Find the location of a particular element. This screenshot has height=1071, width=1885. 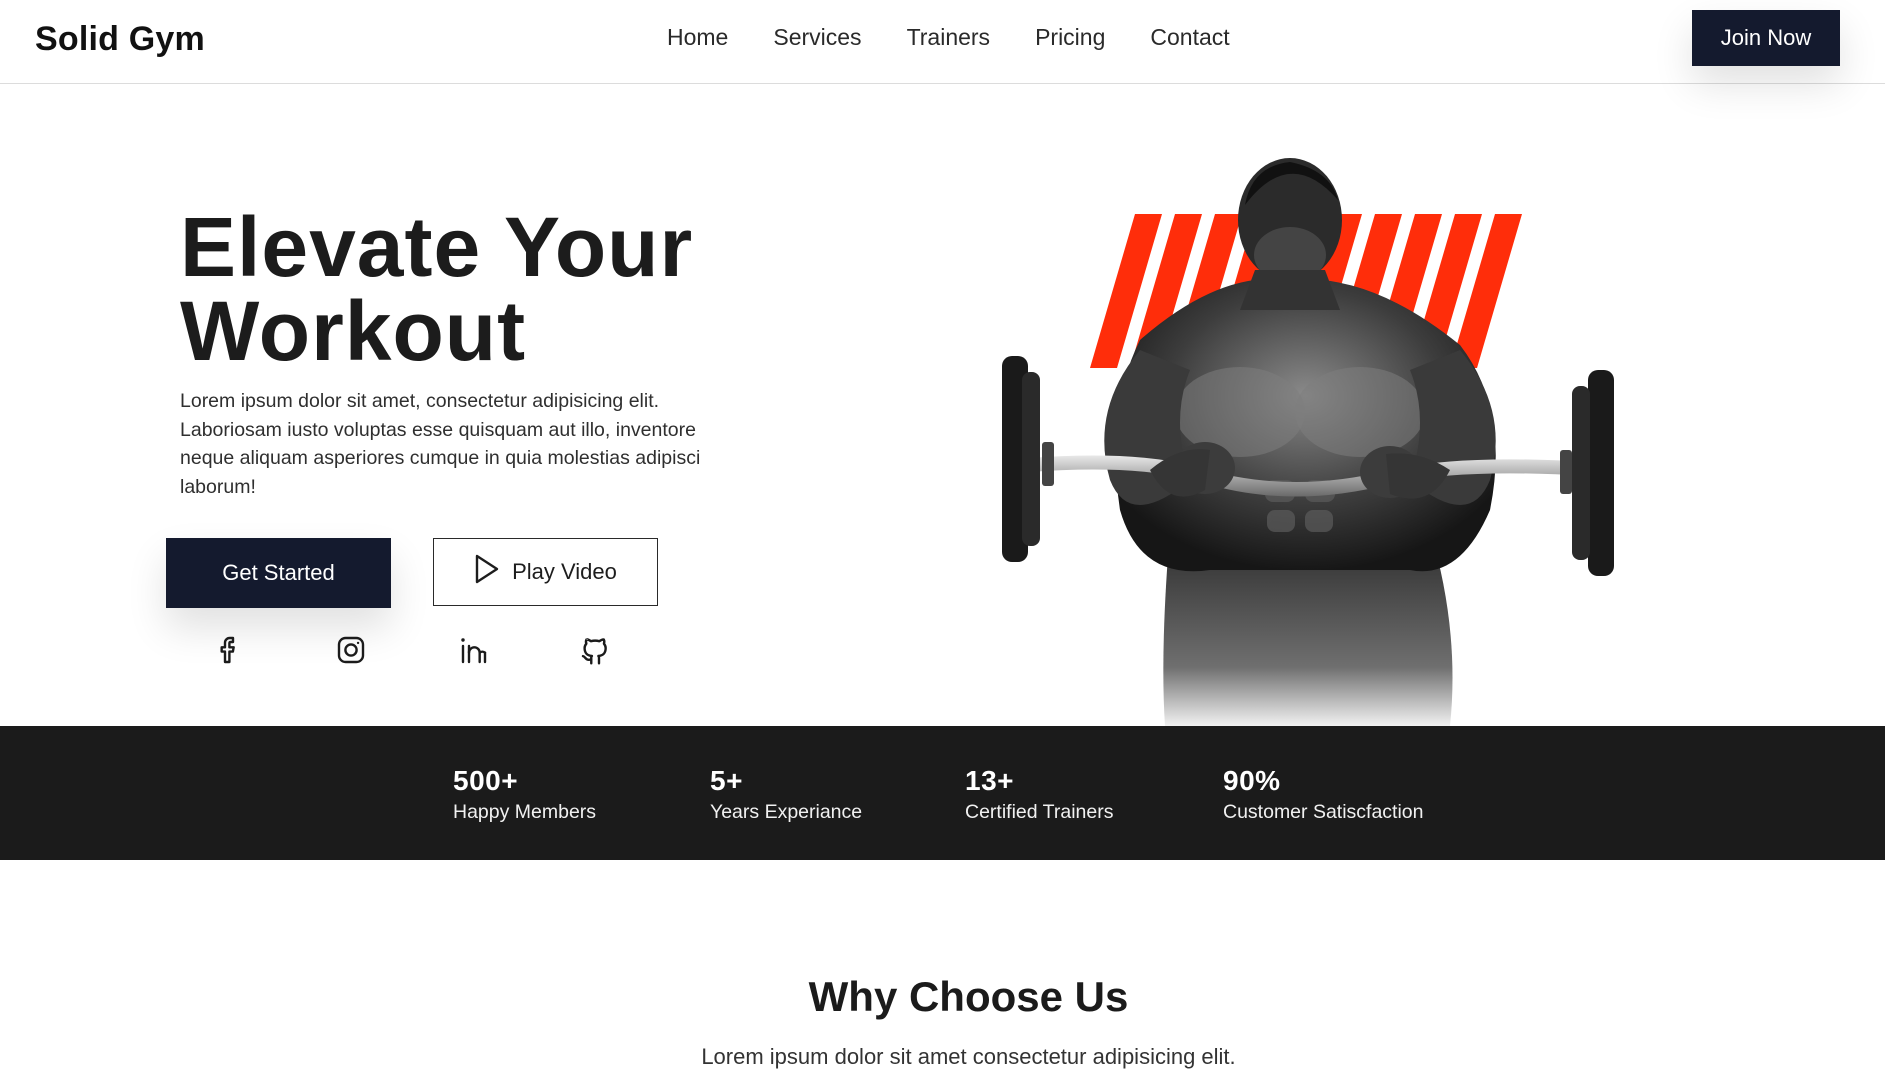

stat-label: Certified Trainers is located at coordinates (1039, 812).